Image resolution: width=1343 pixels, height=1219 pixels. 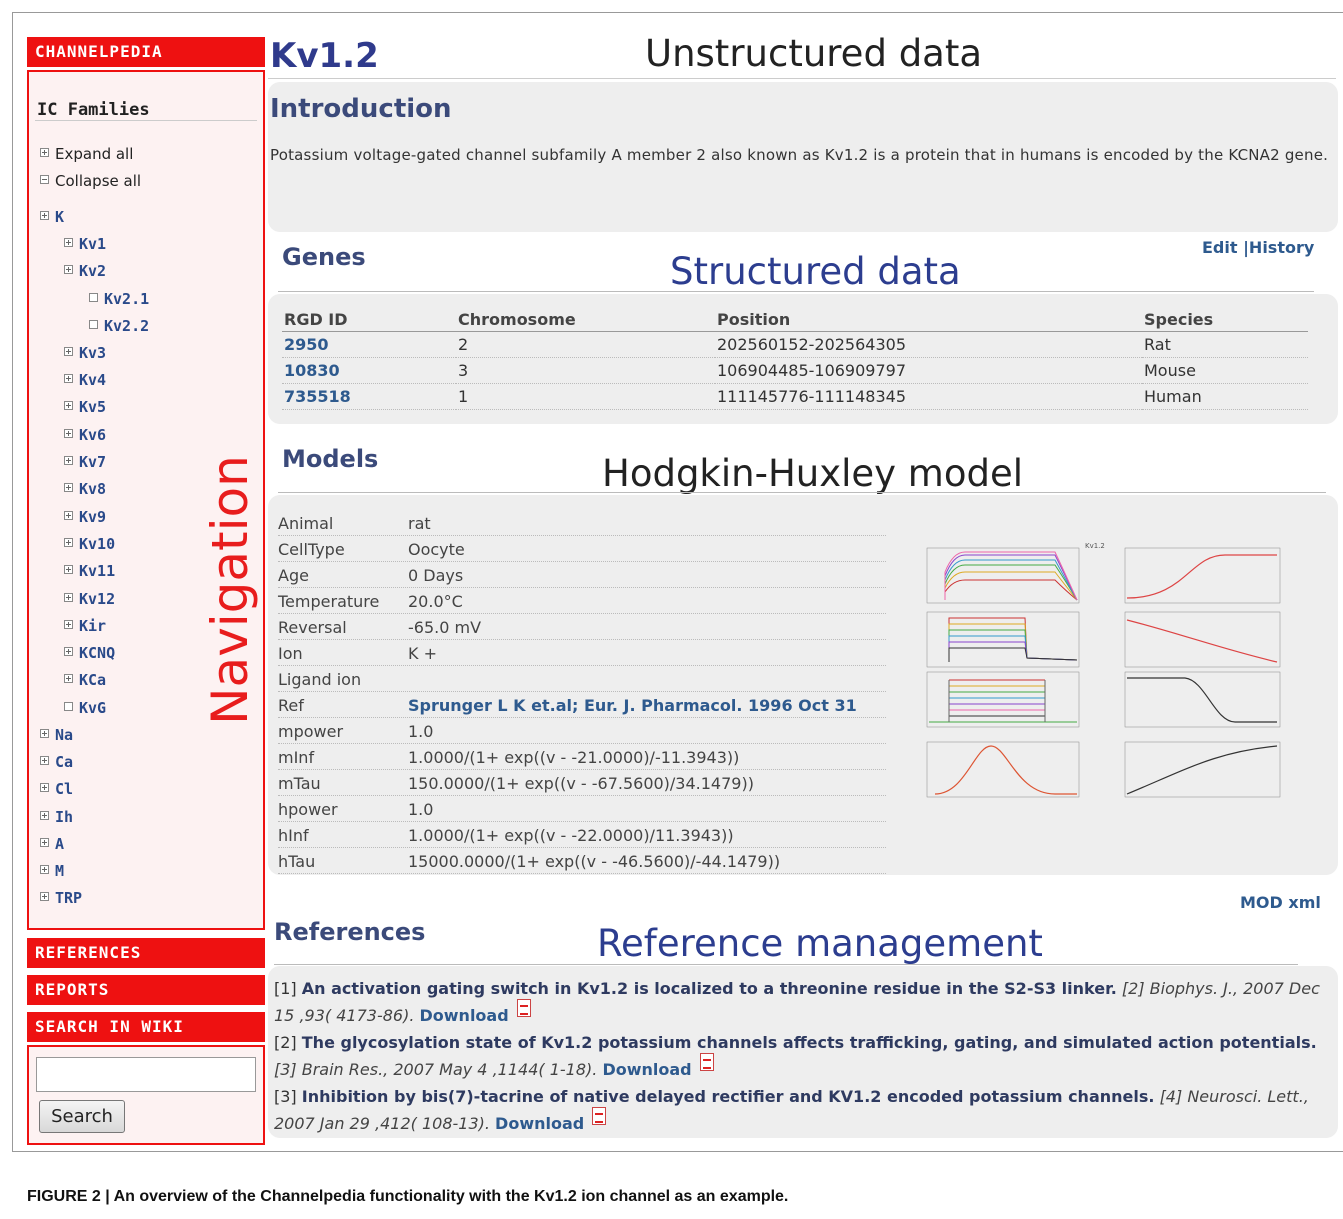 I want to click on tree-item-kv7: Kv7, so click(x=85, y=462).